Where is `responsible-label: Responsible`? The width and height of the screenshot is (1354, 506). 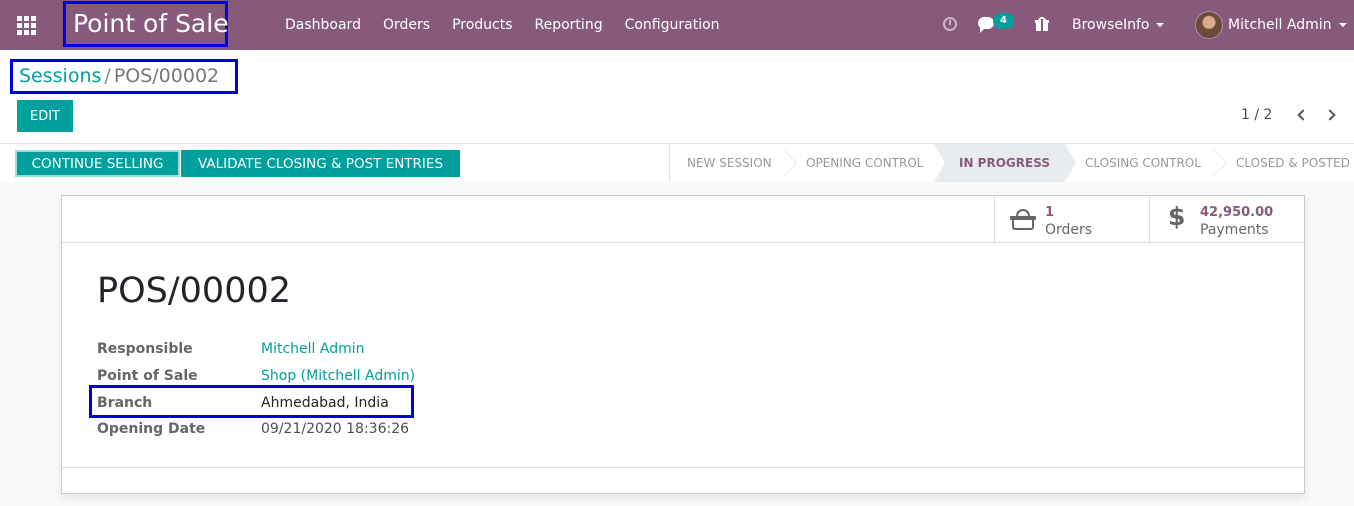
responsible-label: Responsible is located at coordinates (145, 349).